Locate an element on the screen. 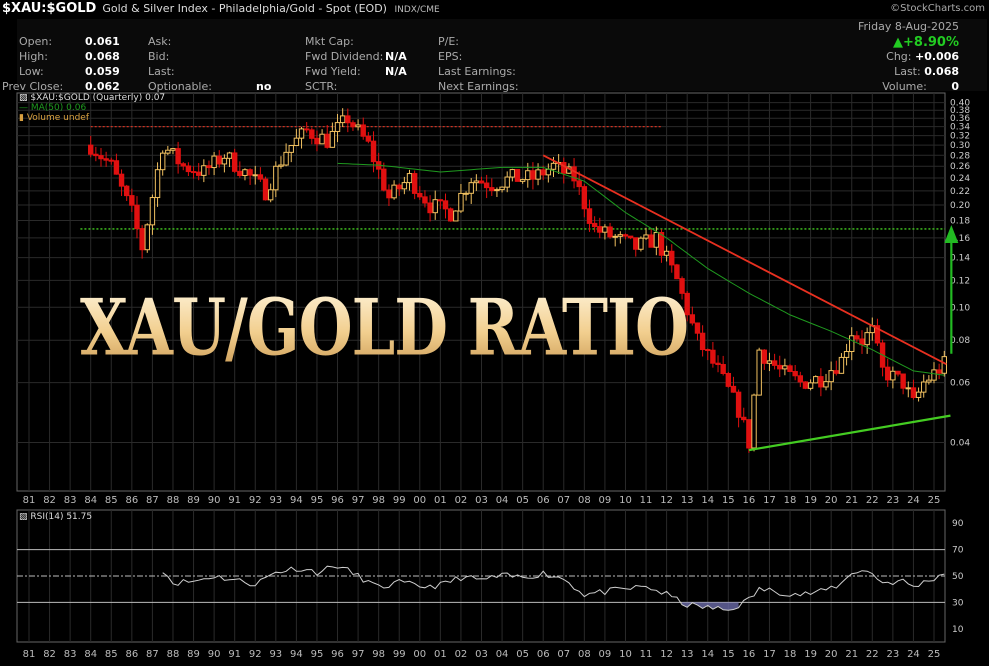  x-tick-label: 23 is located at coordinates (892, 500).